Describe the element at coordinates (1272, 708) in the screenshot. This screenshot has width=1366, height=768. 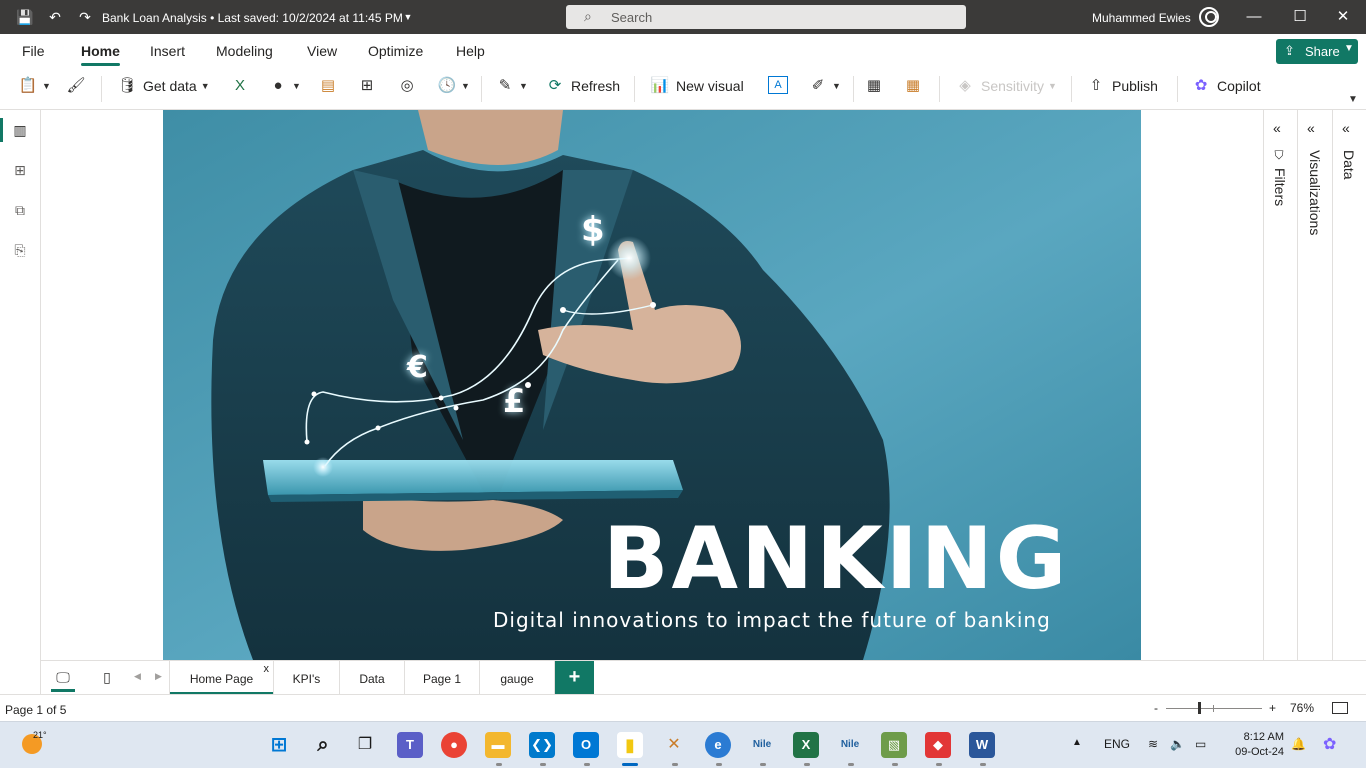
I see `zoom-in-button: +` at that location.